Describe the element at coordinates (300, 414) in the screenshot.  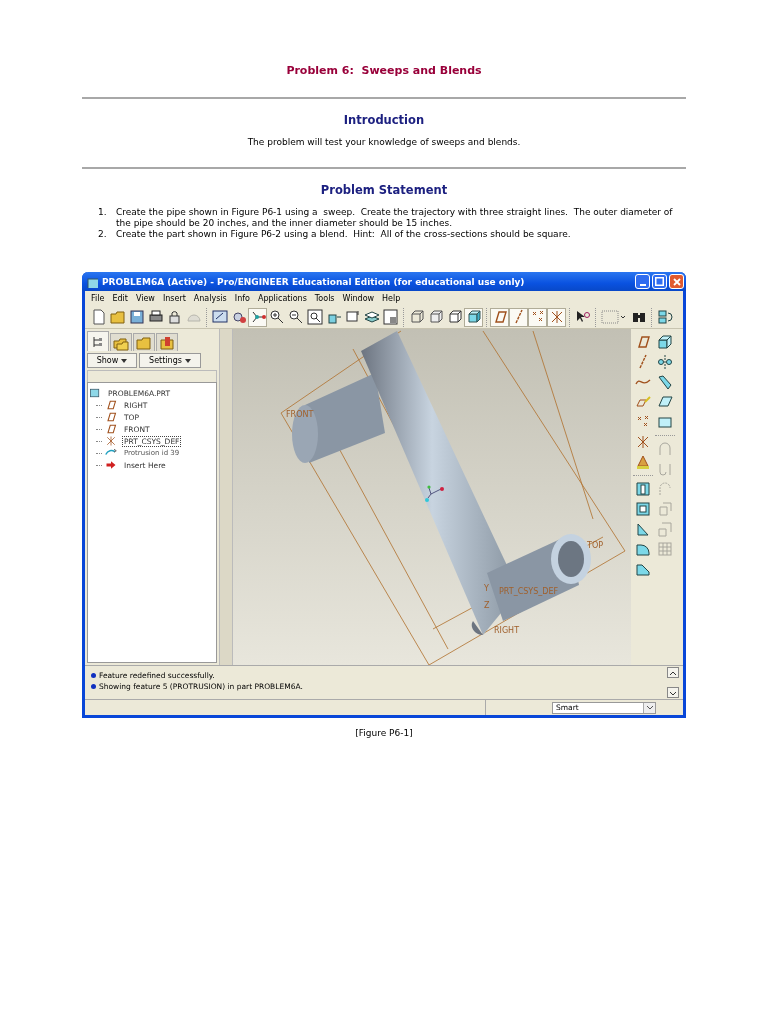
I see `datum-label: FRONT` at that location.